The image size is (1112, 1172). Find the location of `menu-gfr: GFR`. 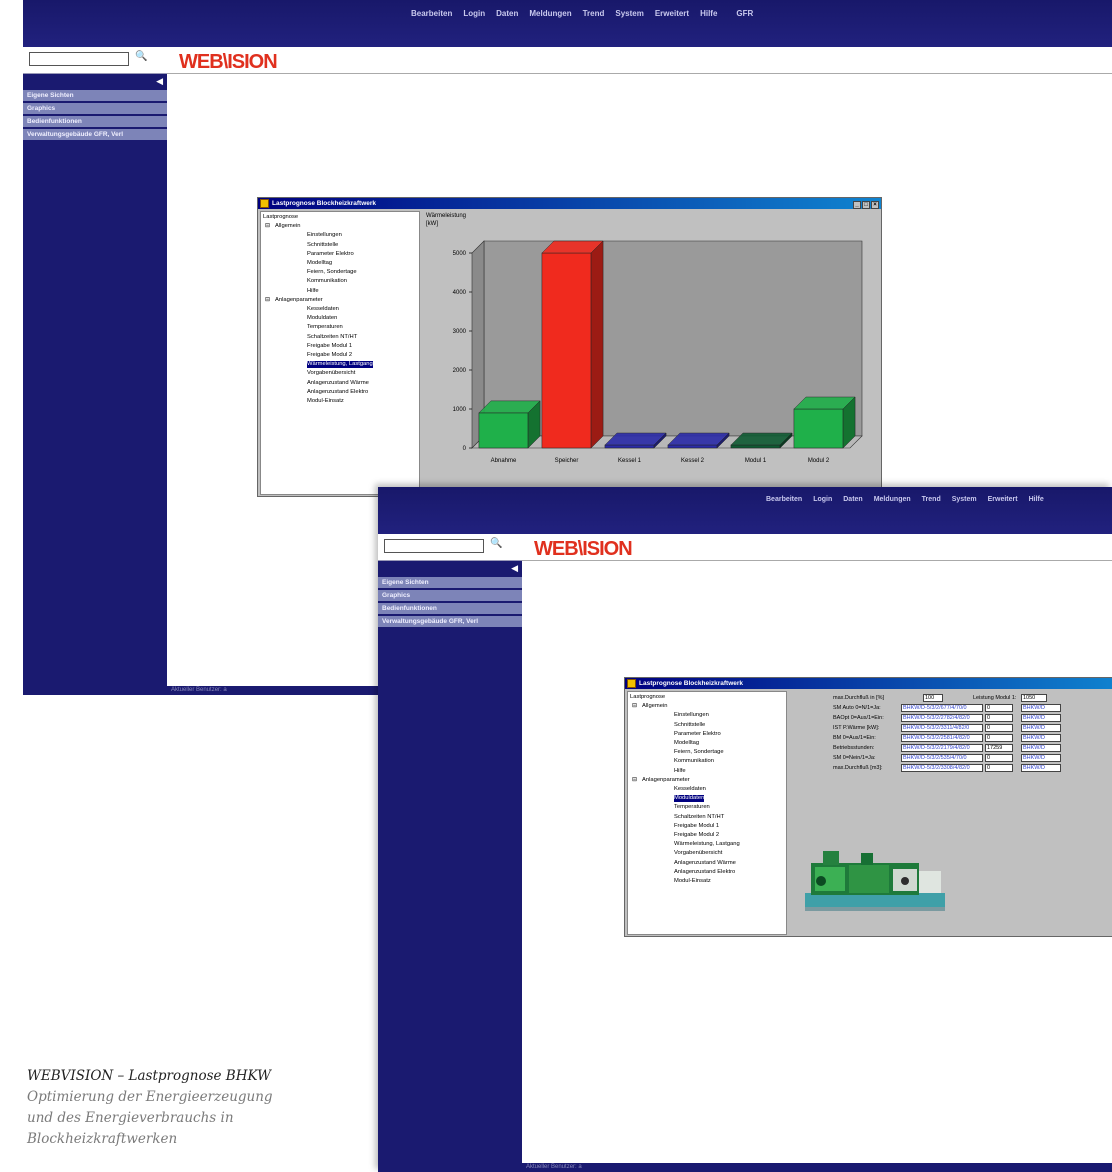

menu-gfr: GFR is located at coordinates (744, 13).